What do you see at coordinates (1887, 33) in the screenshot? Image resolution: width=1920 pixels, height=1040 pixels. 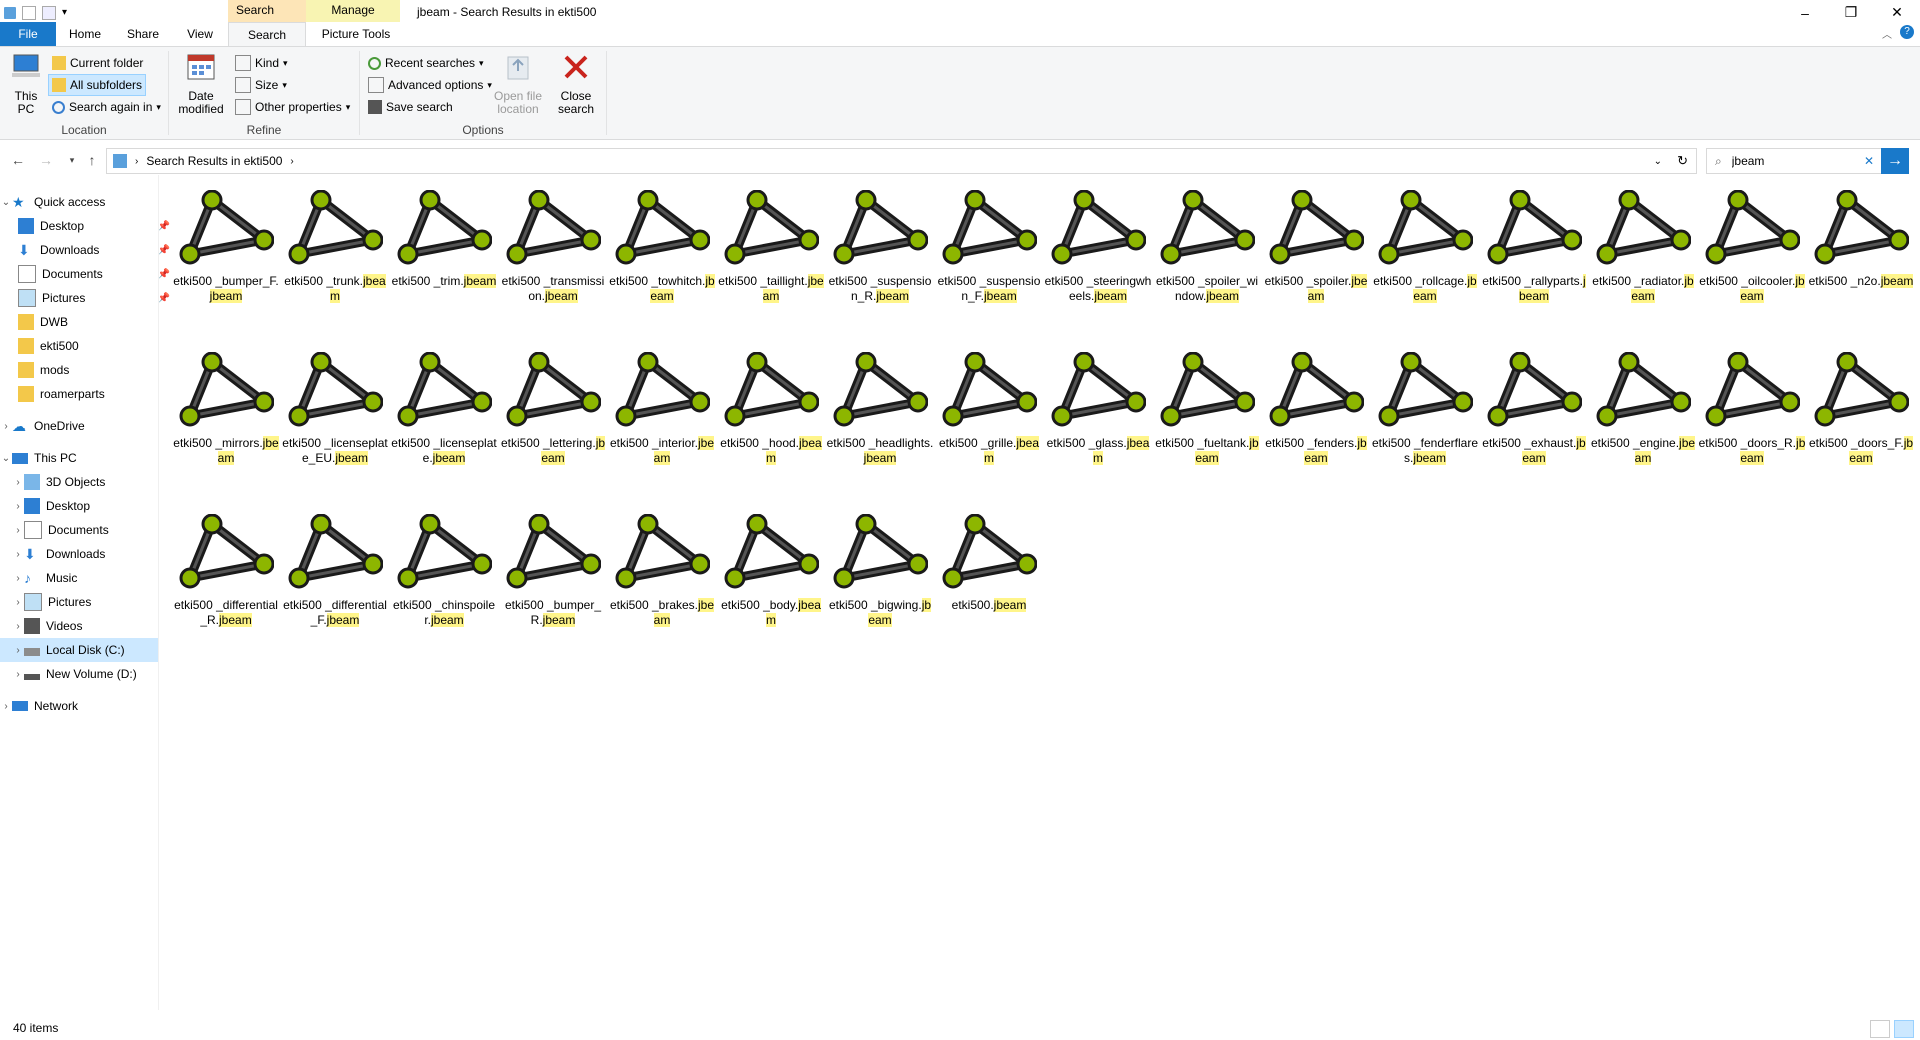 I see `ribbon-minimize-icon: ︿` at bounding box center [1887, 33].